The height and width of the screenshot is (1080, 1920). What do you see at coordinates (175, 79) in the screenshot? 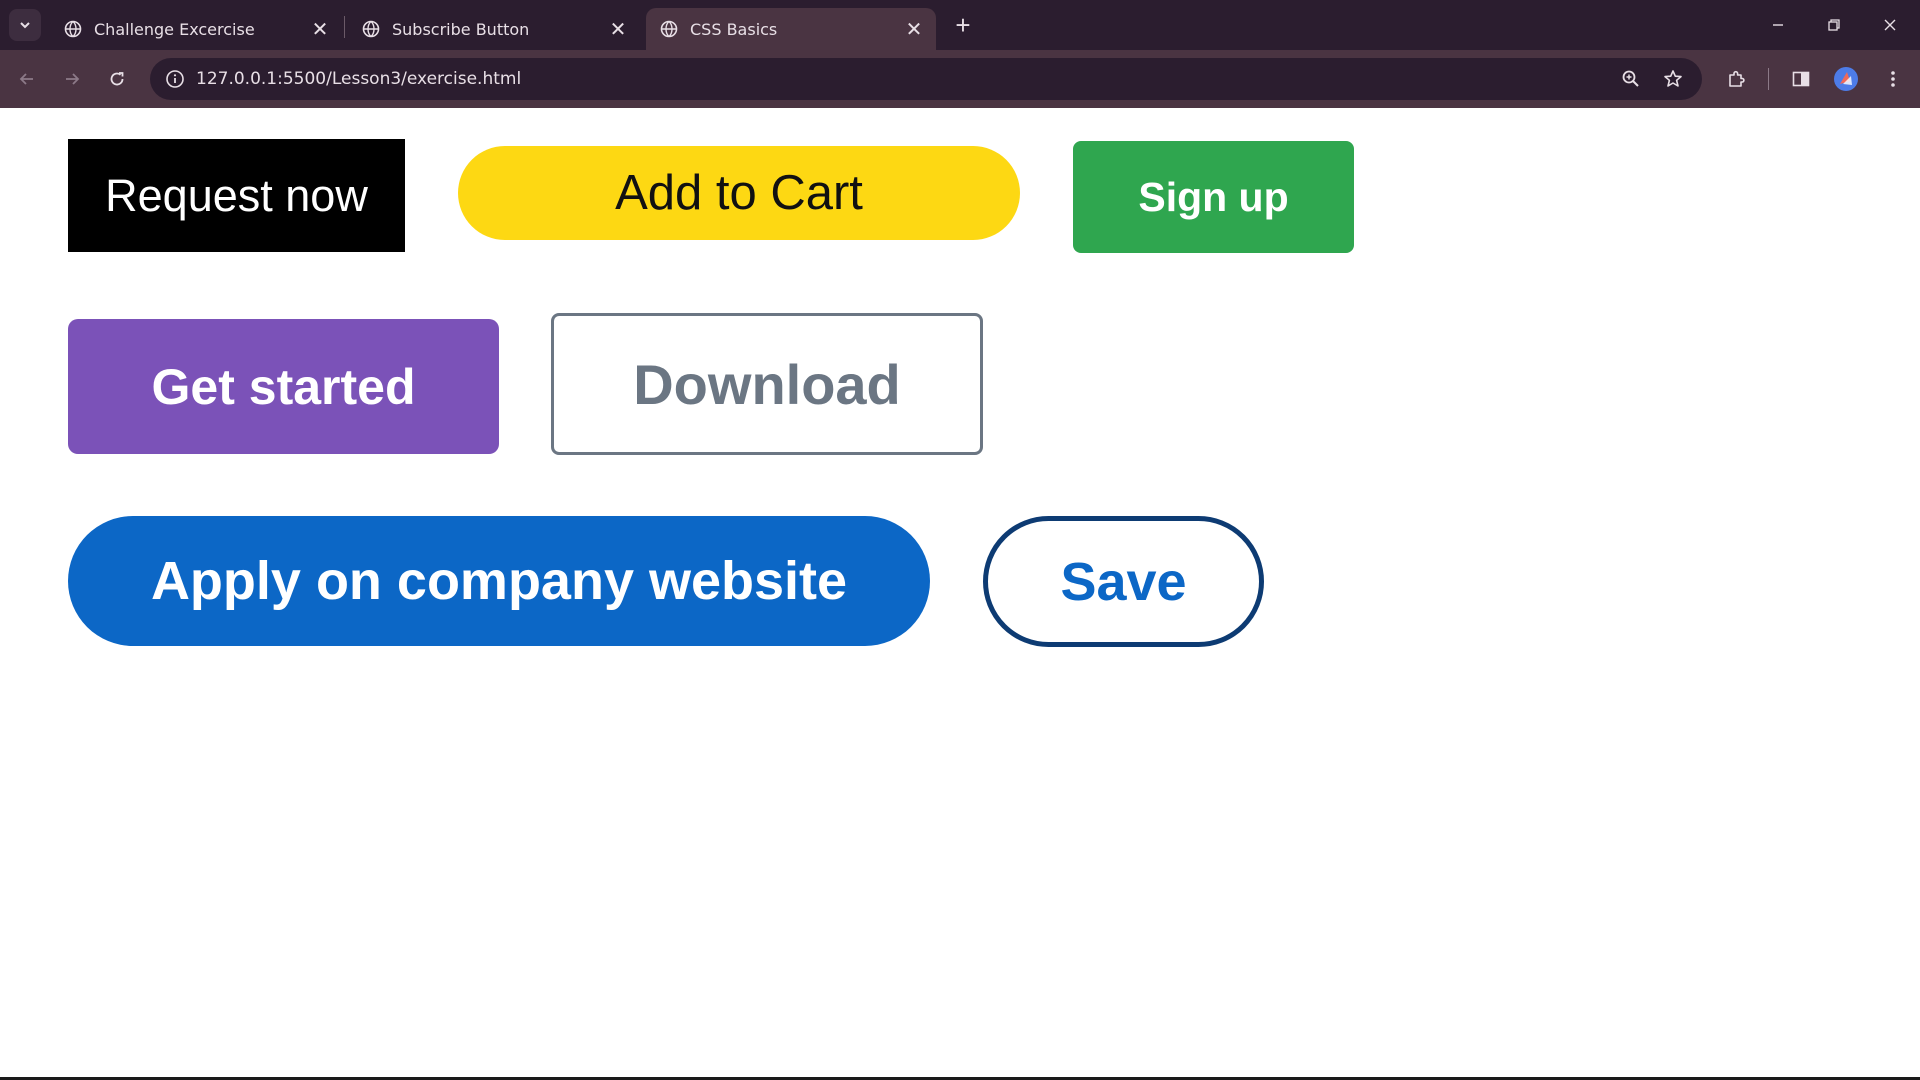
I see `site-info-icon` at bounding box center [175, 79].